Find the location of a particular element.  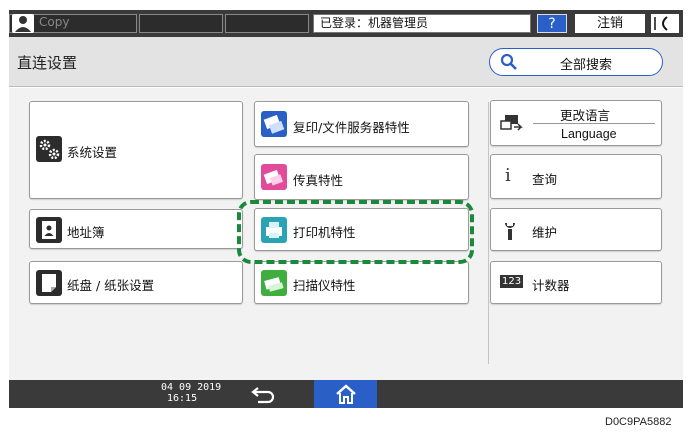

bottom-bar: 04 09 2019 16:15 is located at coordinates (346, 394).